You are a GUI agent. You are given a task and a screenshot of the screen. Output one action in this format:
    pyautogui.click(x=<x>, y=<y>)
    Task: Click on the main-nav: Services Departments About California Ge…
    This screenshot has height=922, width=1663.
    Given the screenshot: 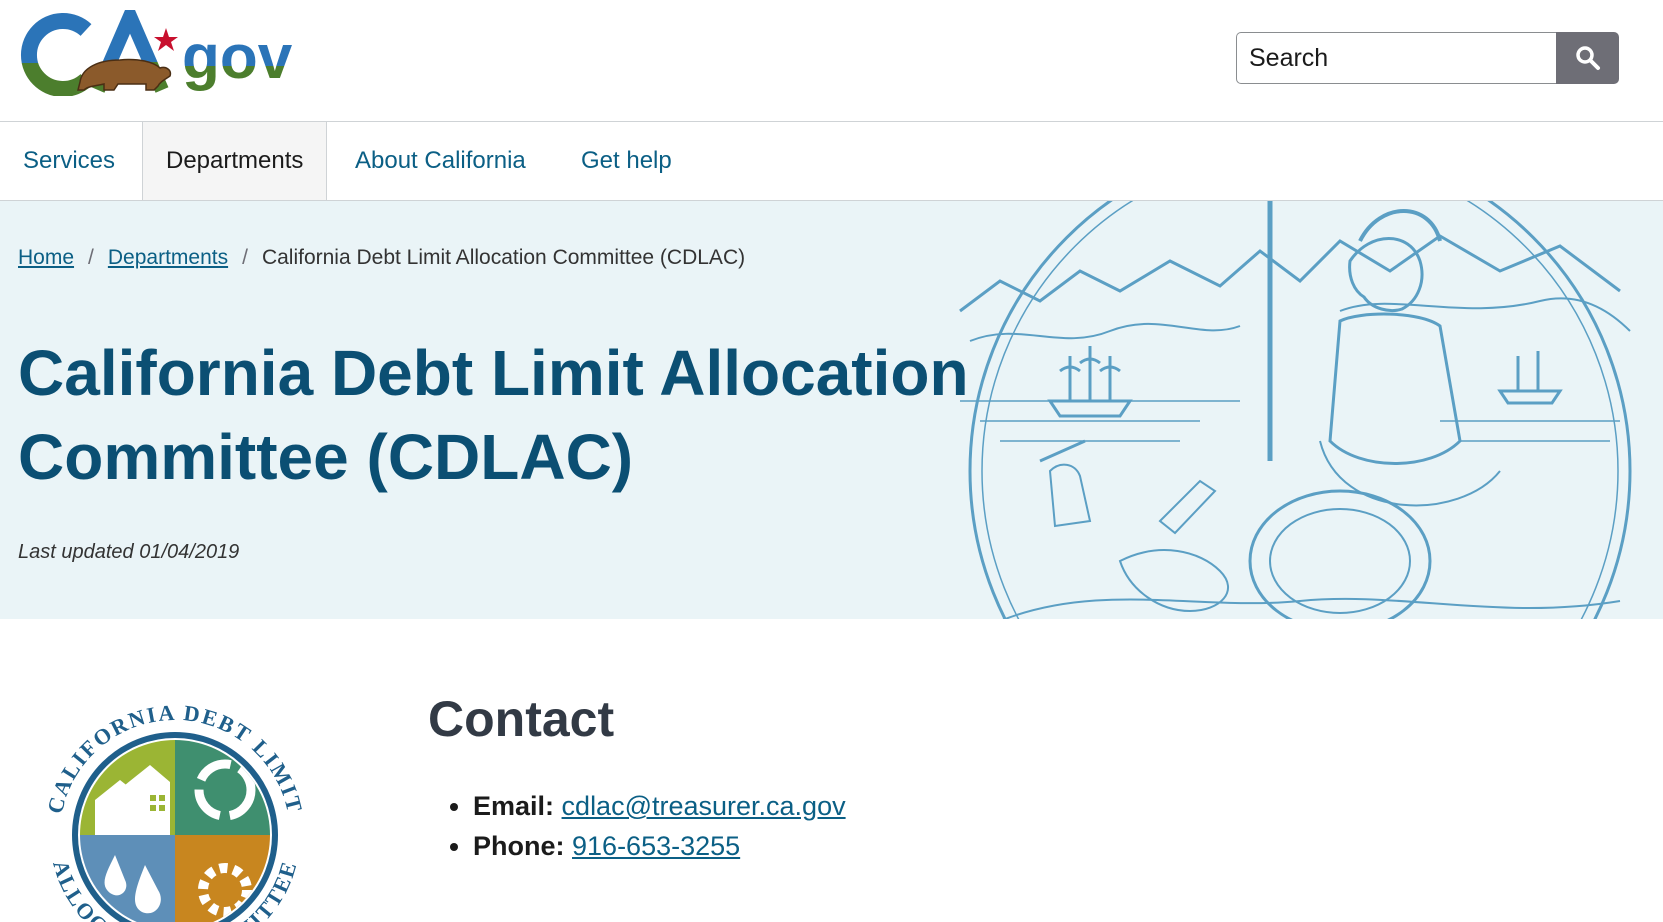 What is the action you would take?
    pyautogui.click(x=831, y=161)
    